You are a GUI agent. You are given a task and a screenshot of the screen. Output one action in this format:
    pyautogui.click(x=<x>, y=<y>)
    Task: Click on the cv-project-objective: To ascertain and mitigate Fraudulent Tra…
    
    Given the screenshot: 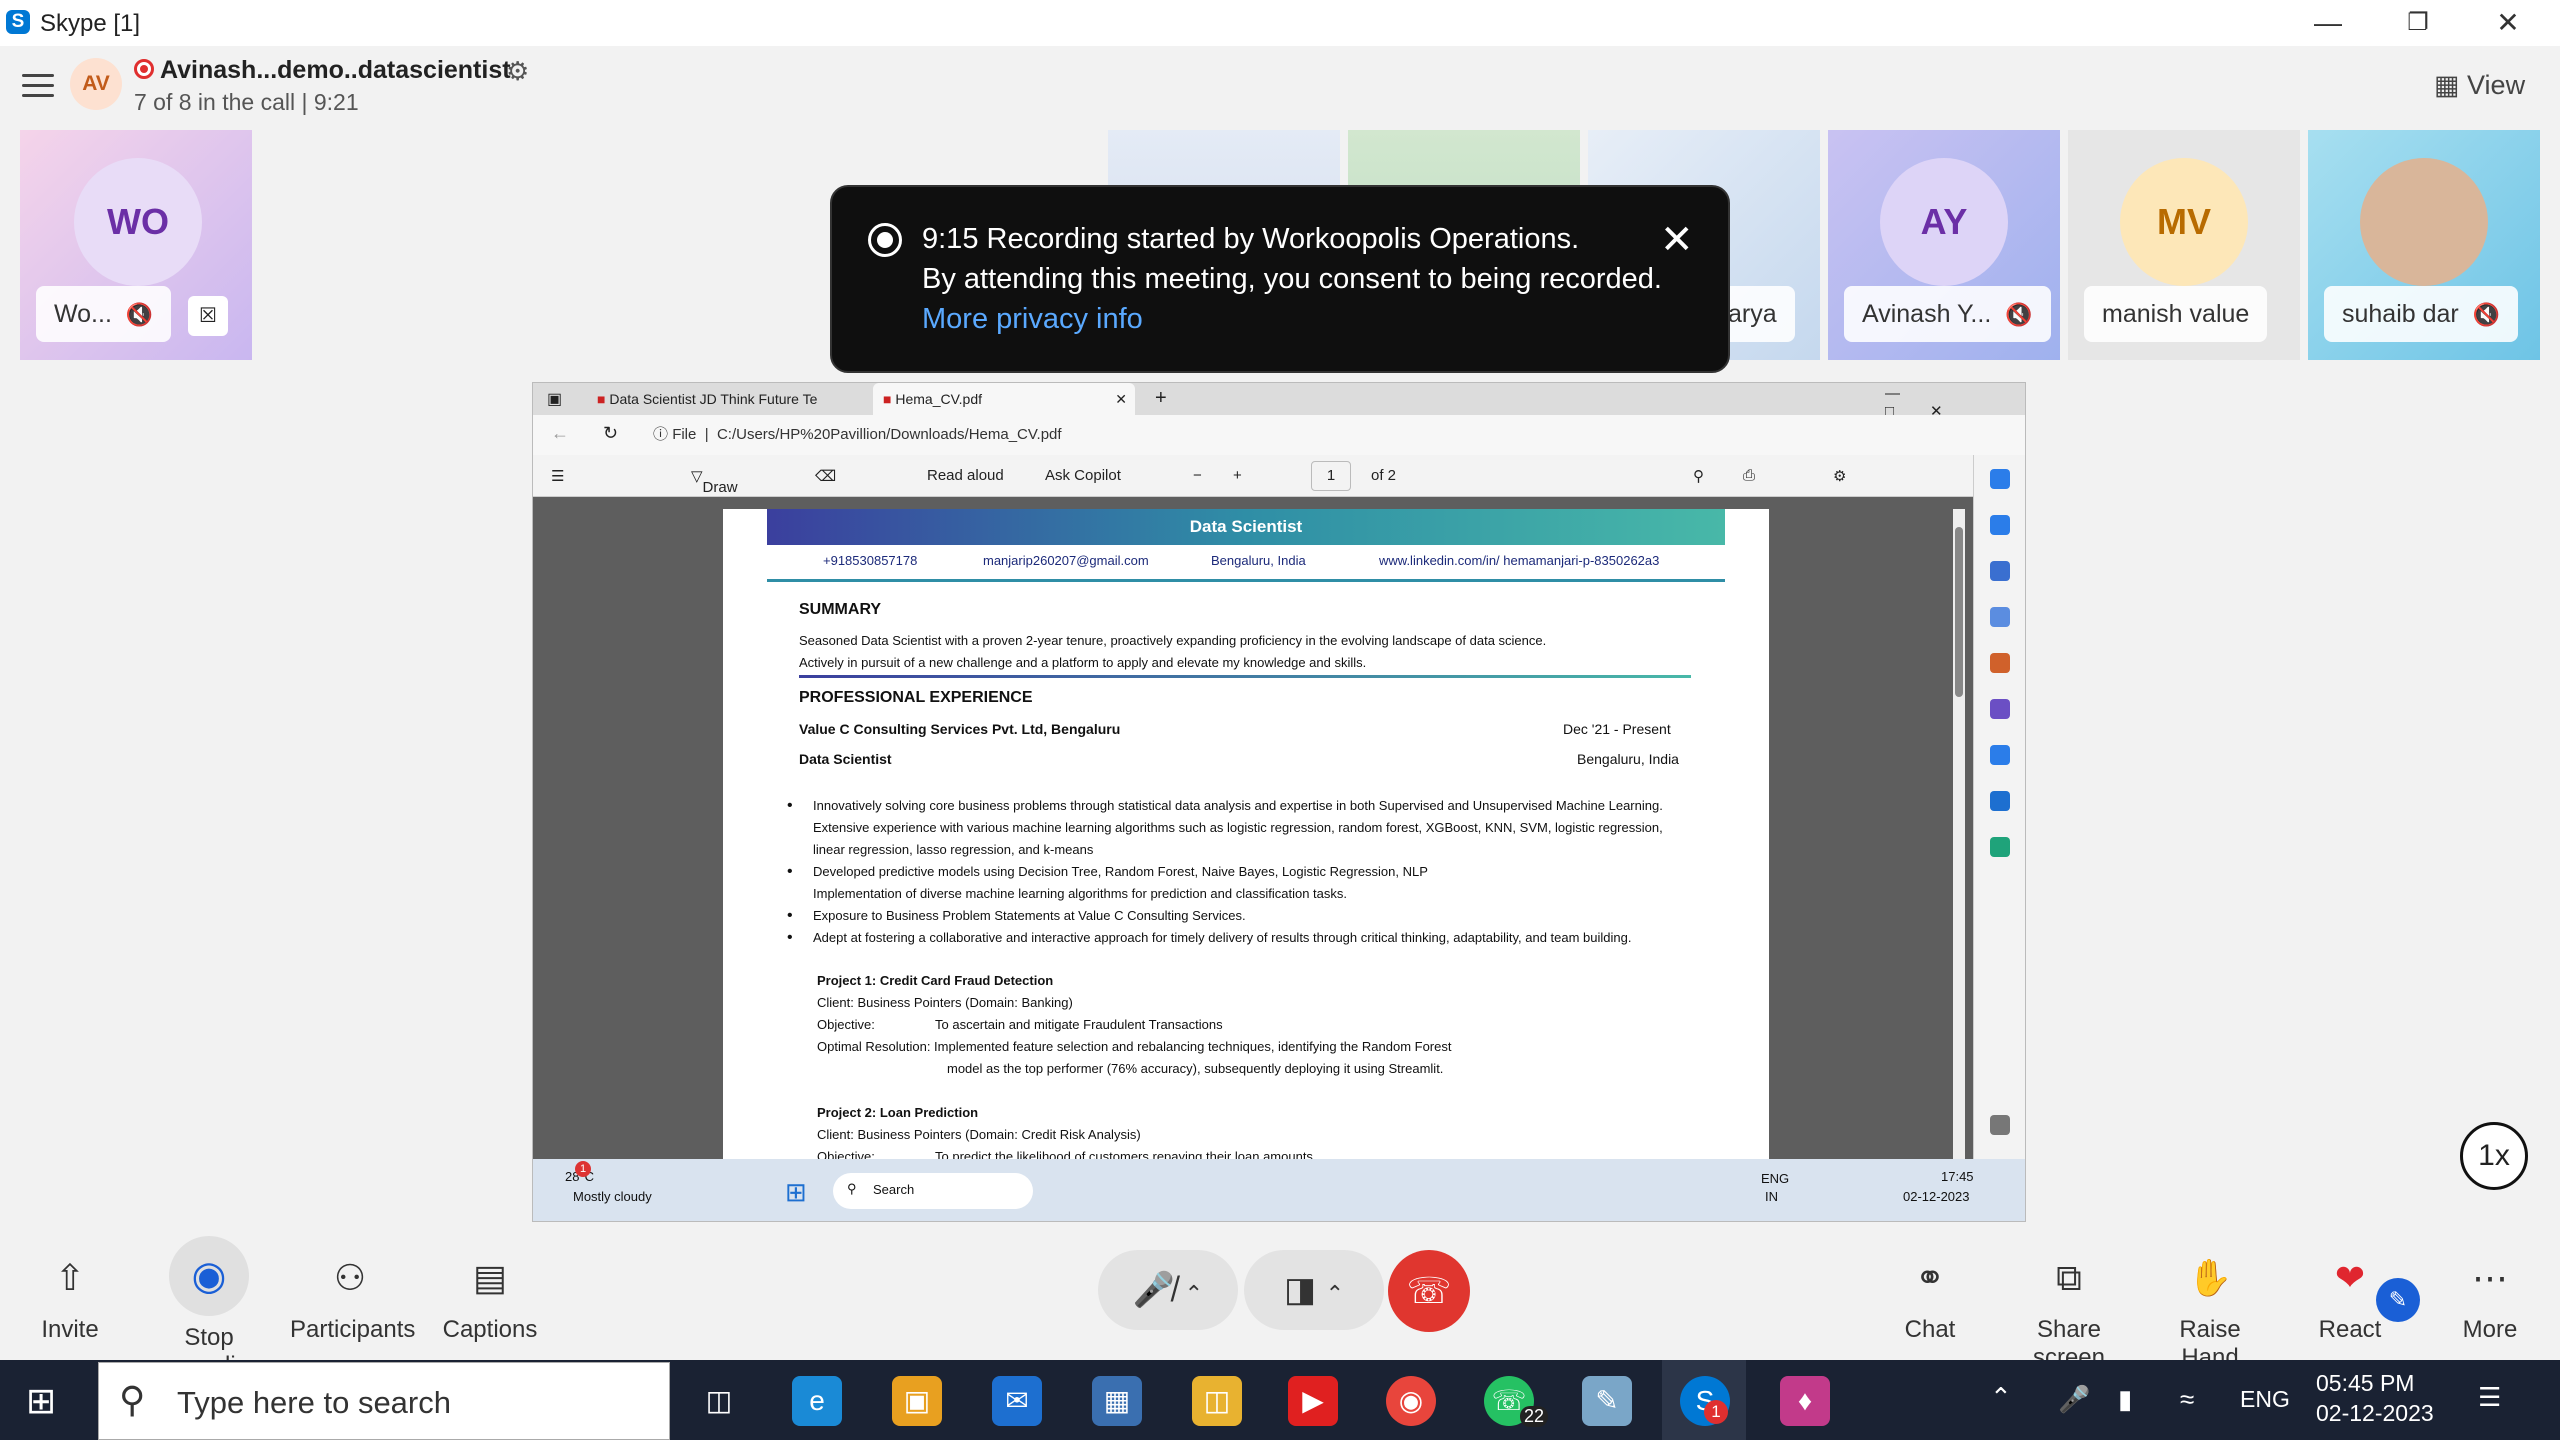 What is the action you would take?
    pyautogui.click(x=1079, y=1024)
    